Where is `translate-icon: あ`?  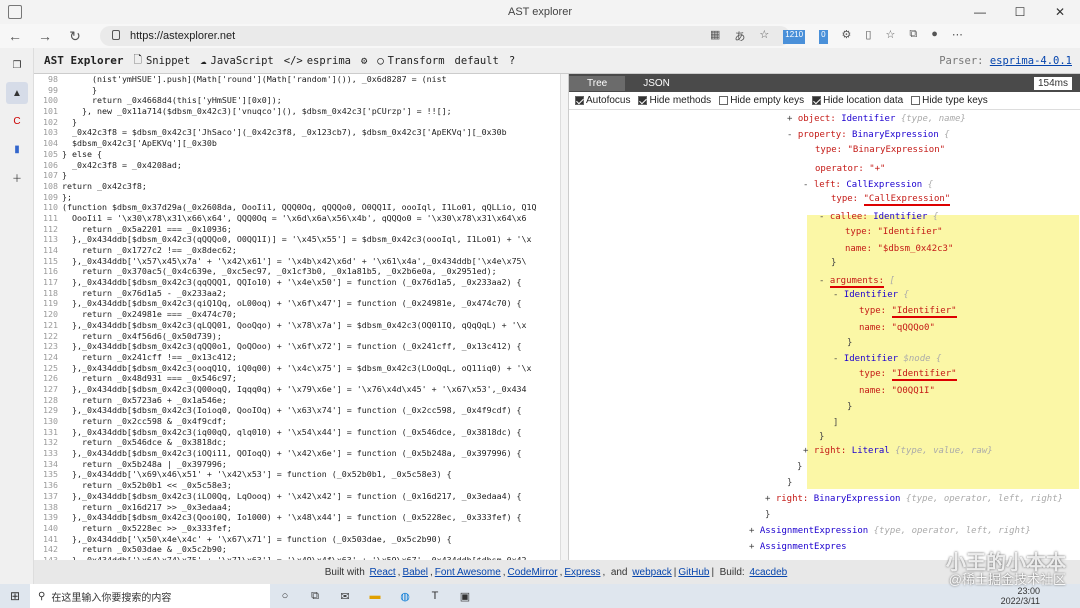 translate-icon: あ is located at coordinates (739, 36).